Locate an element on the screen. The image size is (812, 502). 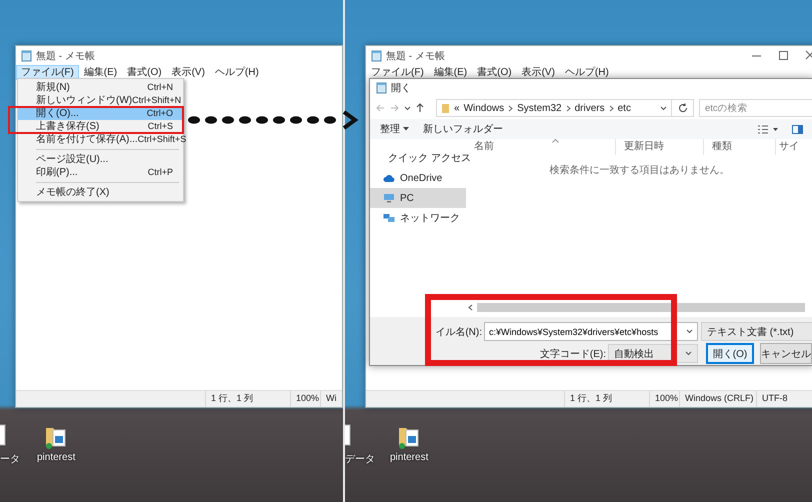
address-bar: « Windows System32 drivers etc is located at coordinates (554, 108).